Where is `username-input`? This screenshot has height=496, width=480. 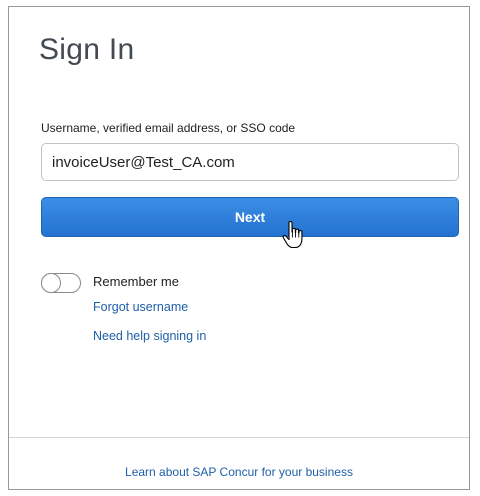 username-input is located at coordinates (250, 162).